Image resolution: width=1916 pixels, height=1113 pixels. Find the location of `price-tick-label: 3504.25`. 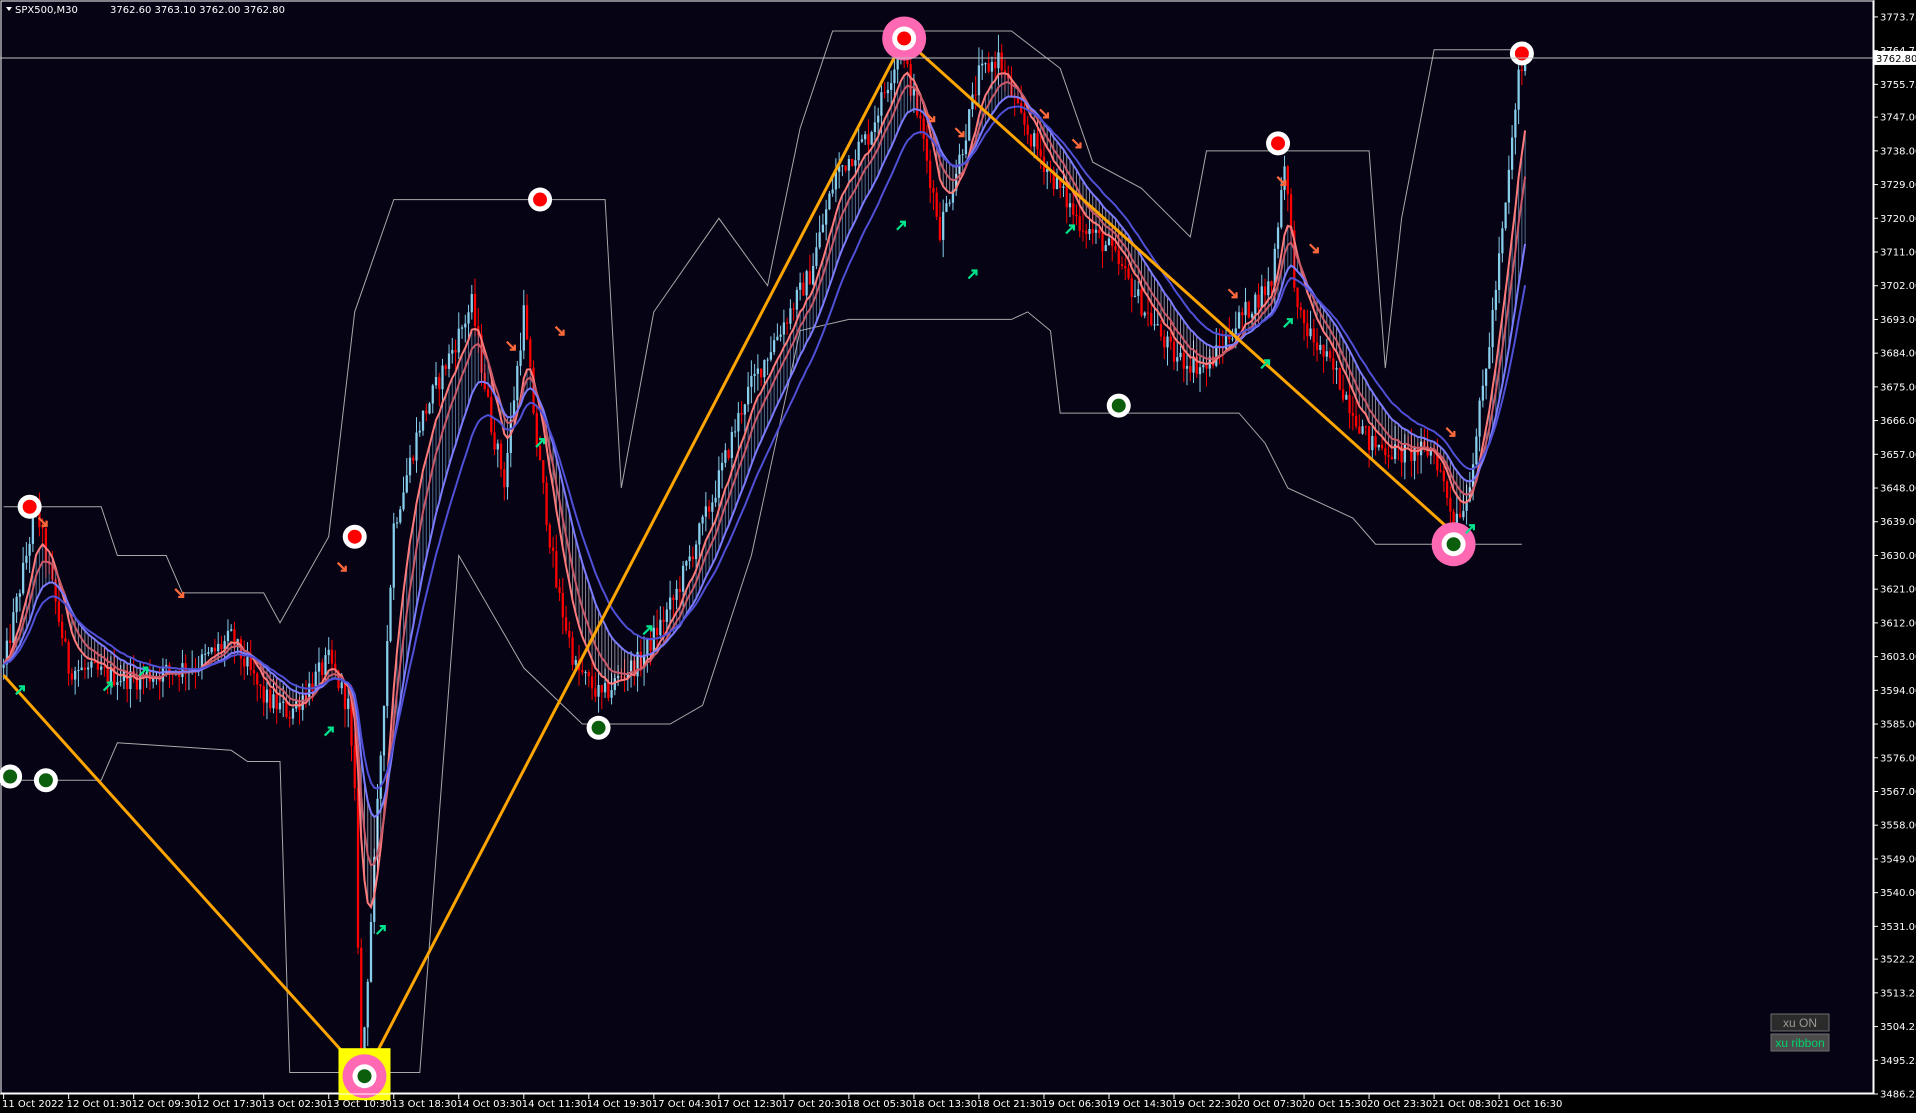

price-tick-label: 3504.25 is located at coordinates (1898, 1027).